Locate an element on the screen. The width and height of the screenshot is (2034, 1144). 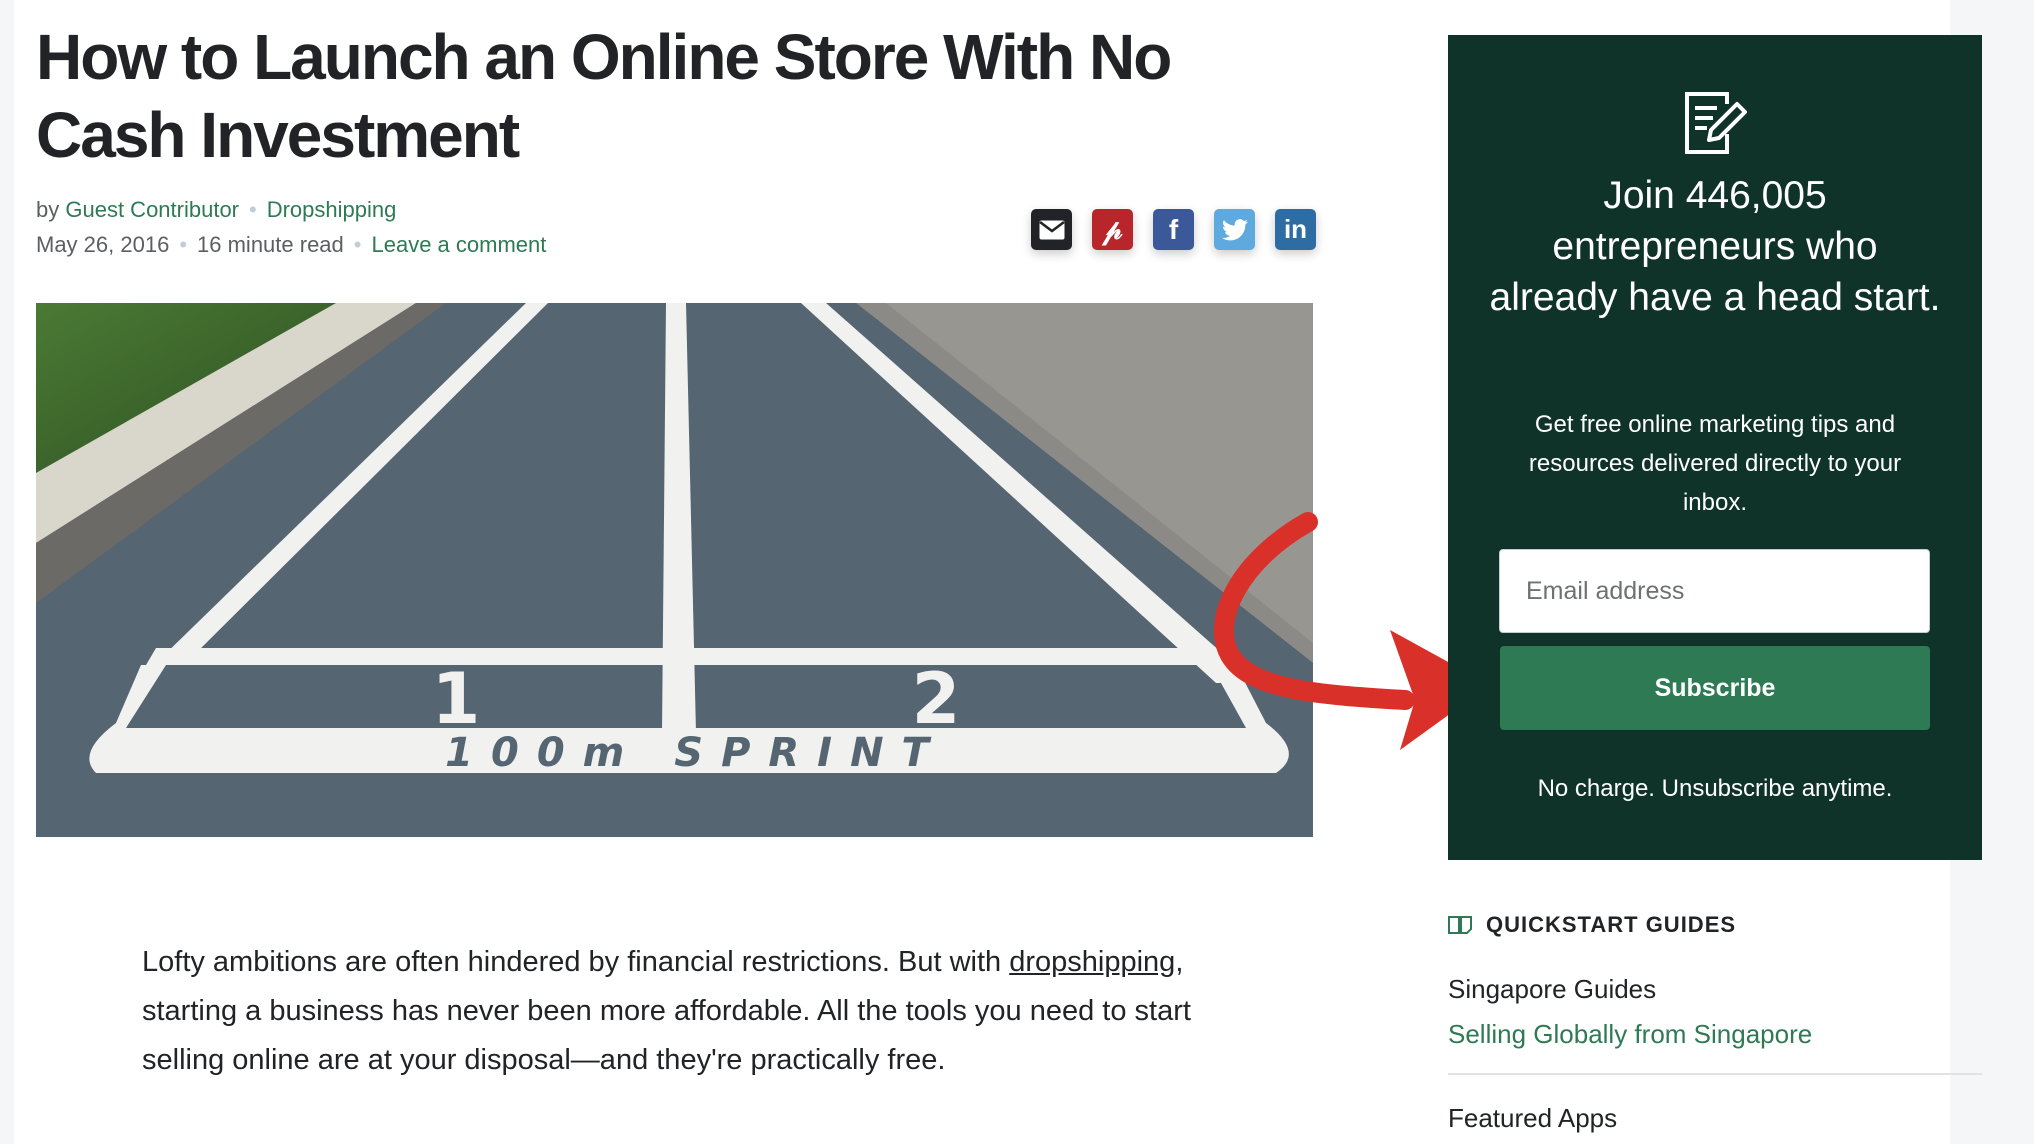
read-time: 16 minute read is located at coordinates (270, 244).